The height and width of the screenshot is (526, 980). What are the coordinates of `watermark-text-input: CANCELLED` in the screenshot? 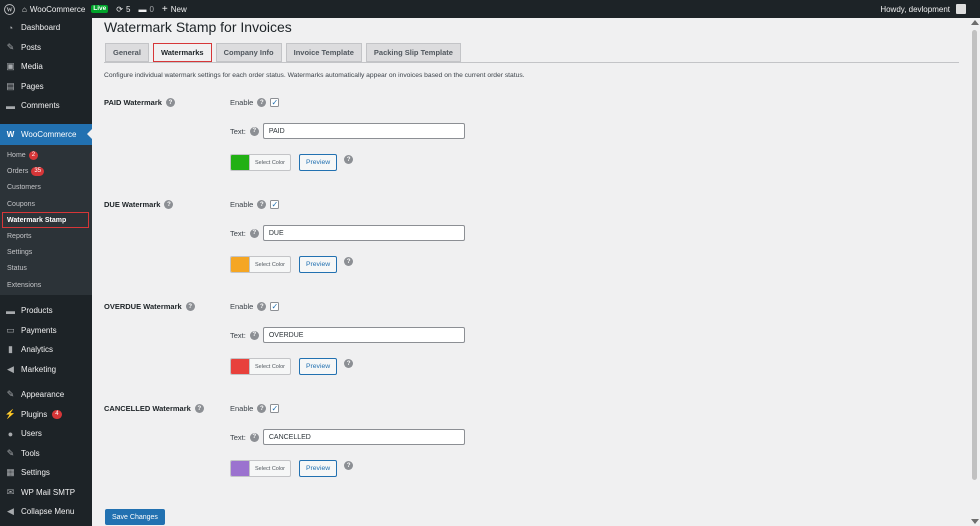 It's located at (363, 437).